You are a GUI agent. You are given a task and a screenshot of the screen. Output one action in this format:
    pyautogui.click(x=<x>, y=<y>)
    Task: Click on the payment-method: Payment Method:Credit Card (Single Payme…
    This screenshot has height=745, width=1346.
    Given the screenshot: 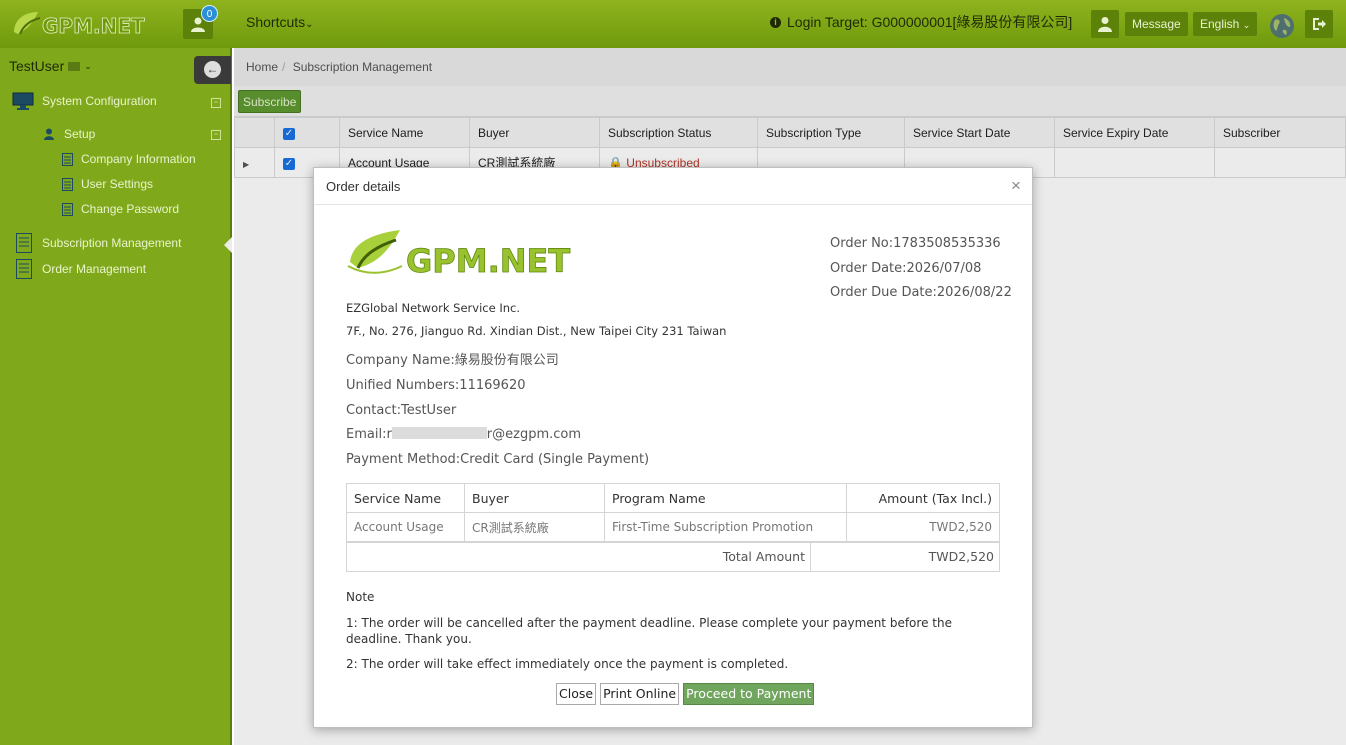 What is the action you would take?
    pyautogui.click(x=498, y=460)
    